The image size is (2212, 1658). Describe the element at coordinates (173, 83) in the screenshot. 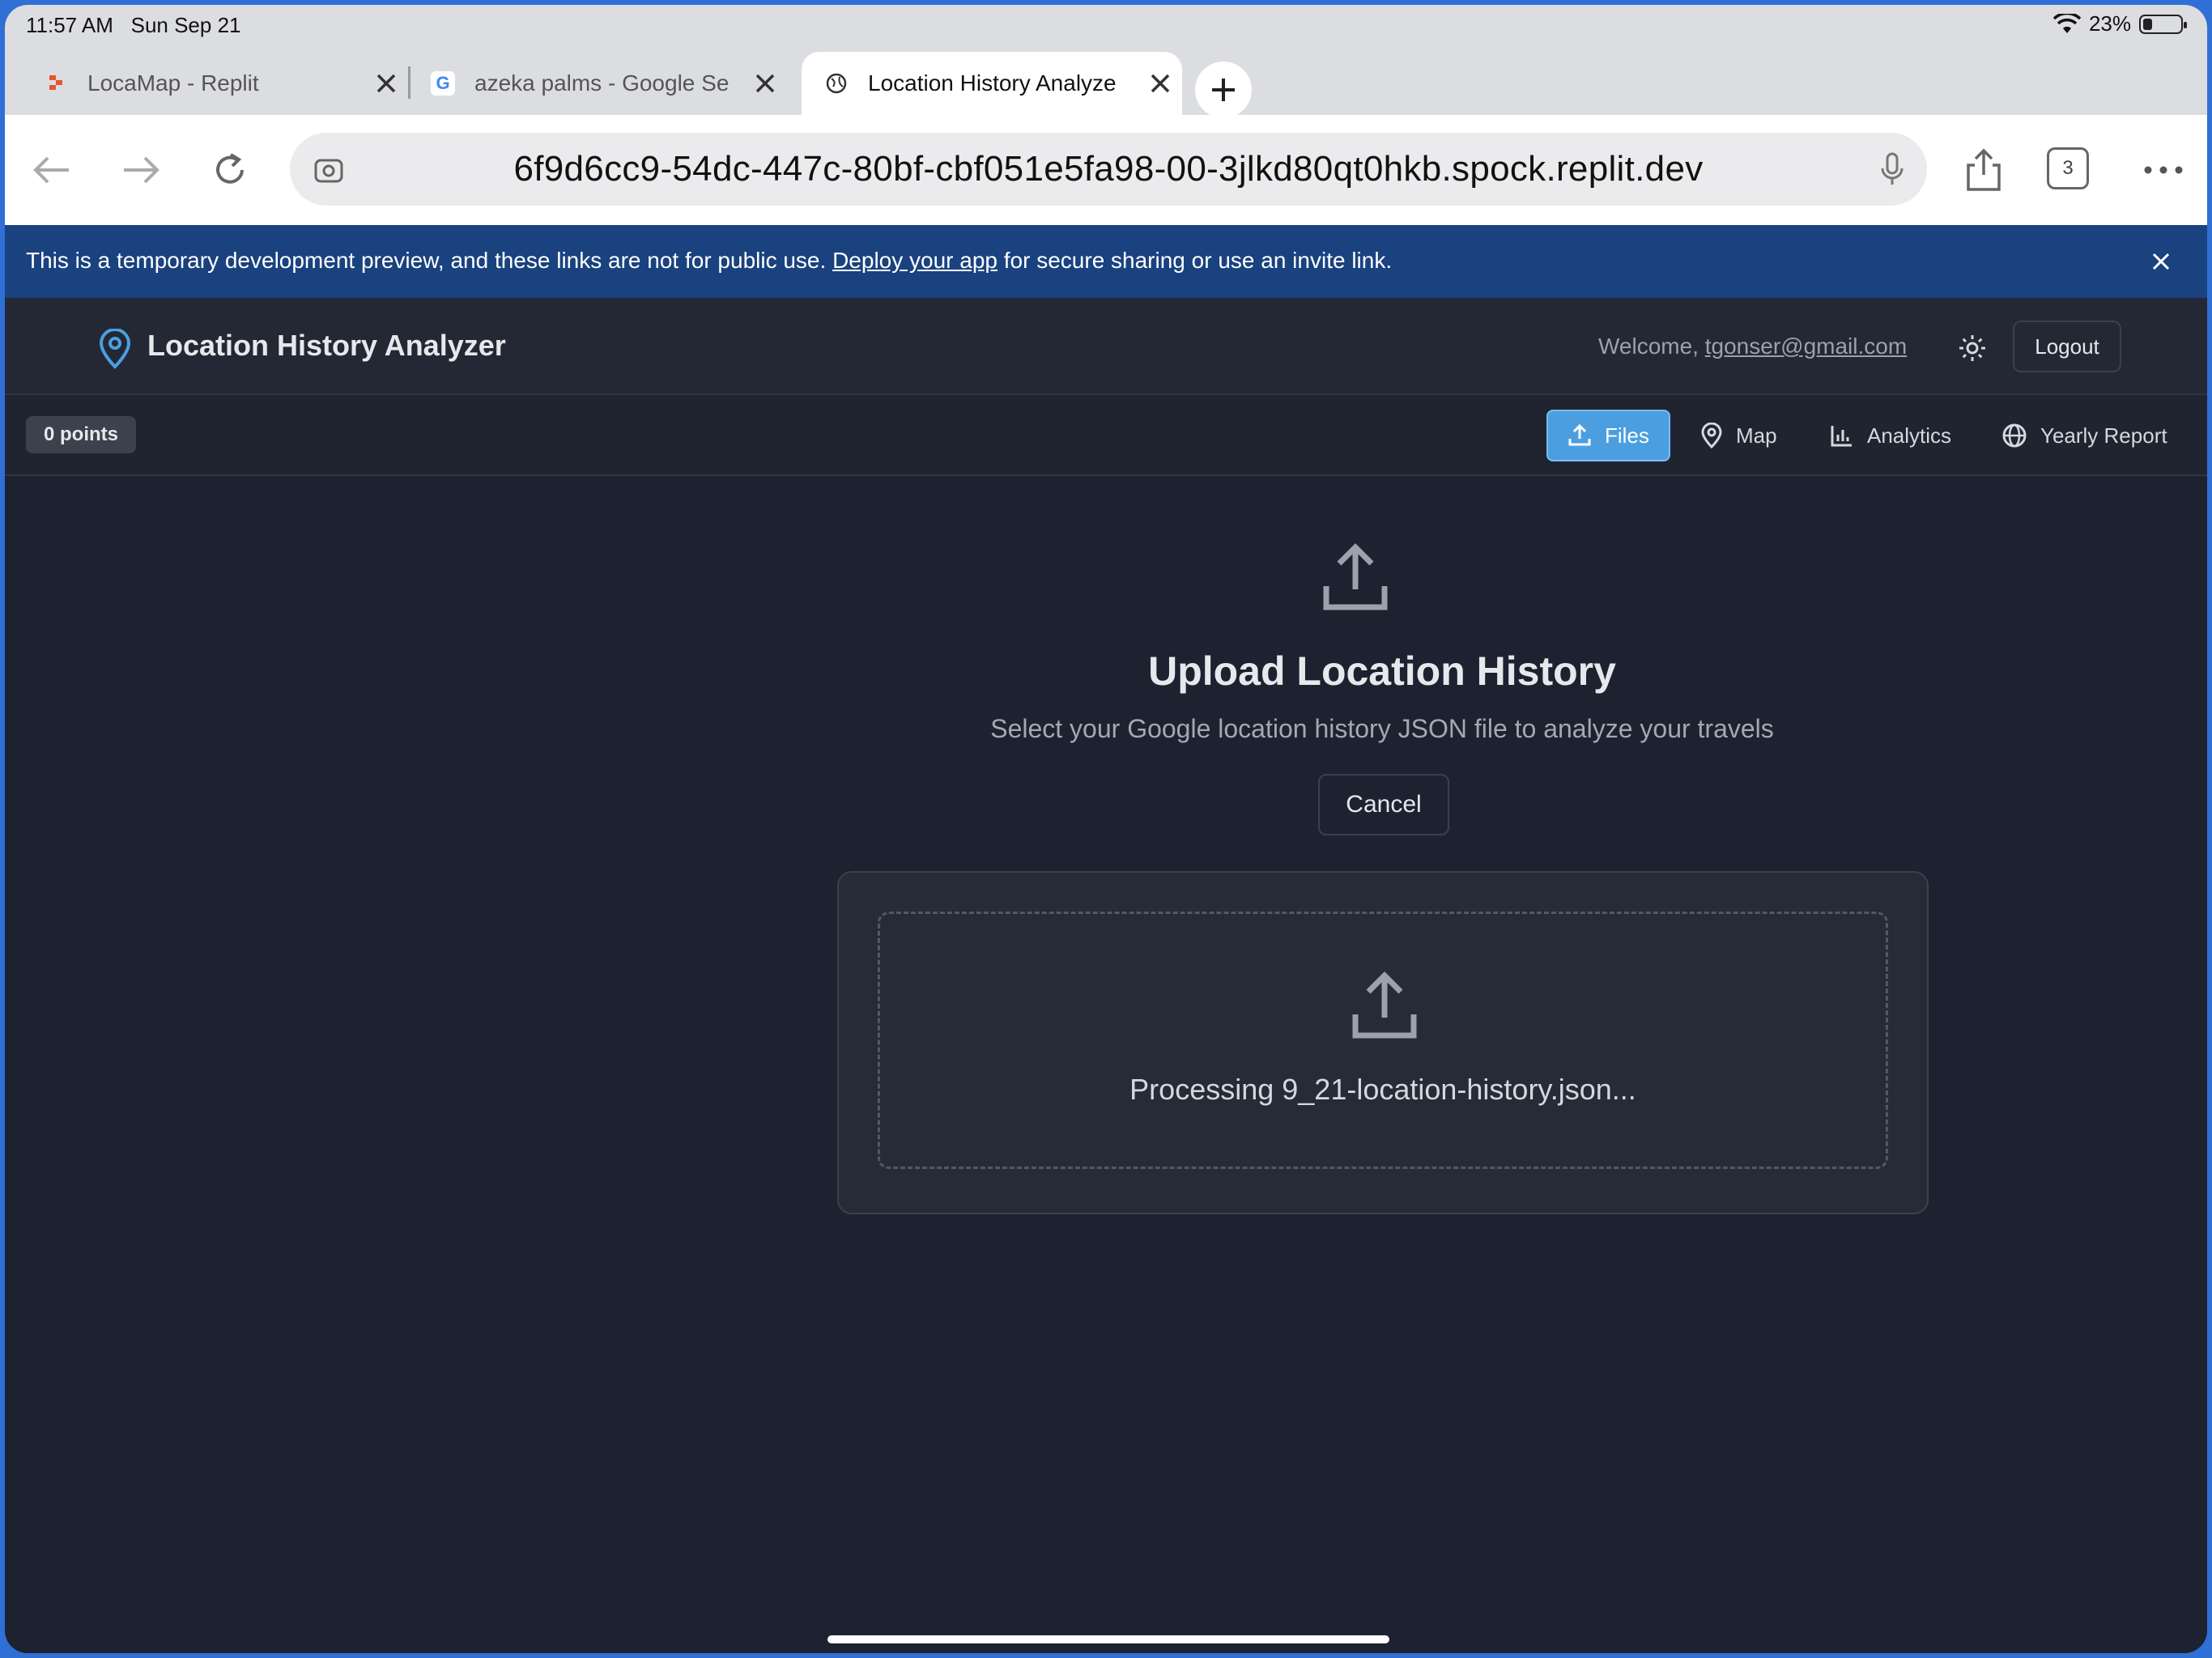

I see `tab-label: LocaMap - Replit` at that location.